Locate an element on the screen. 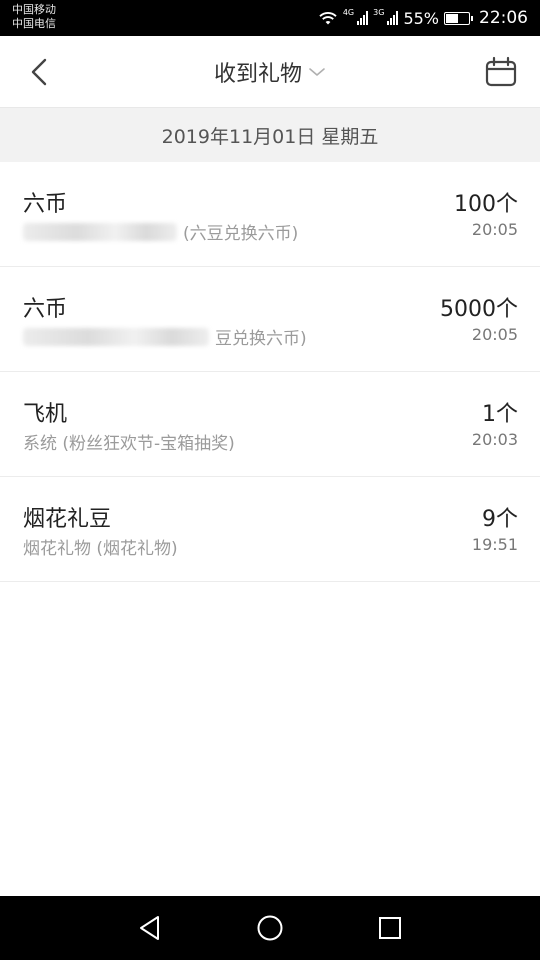 The image size is (540, 960). gift-time: 19:51 is located at coordinates (494, 544).